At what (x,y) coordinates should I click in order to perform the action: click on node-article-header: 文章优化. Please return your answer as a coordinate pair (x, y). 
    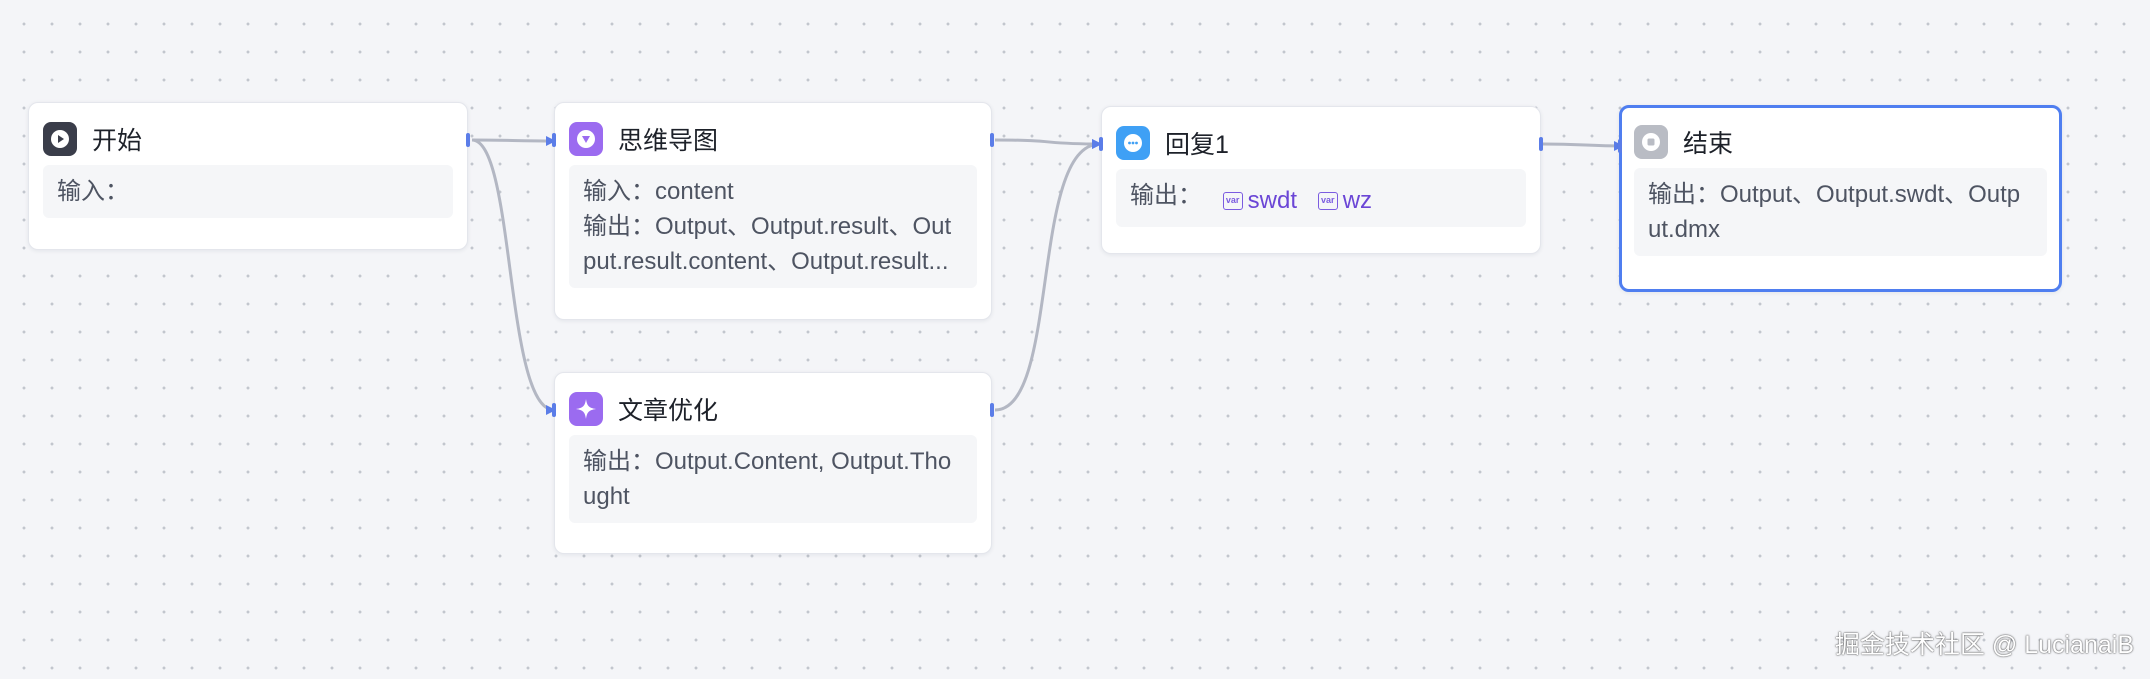
    Looking at the image, I should click on (780, 409).